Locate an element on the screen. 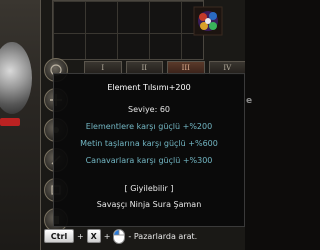  game-world-background is located at coordinates (20, 125).